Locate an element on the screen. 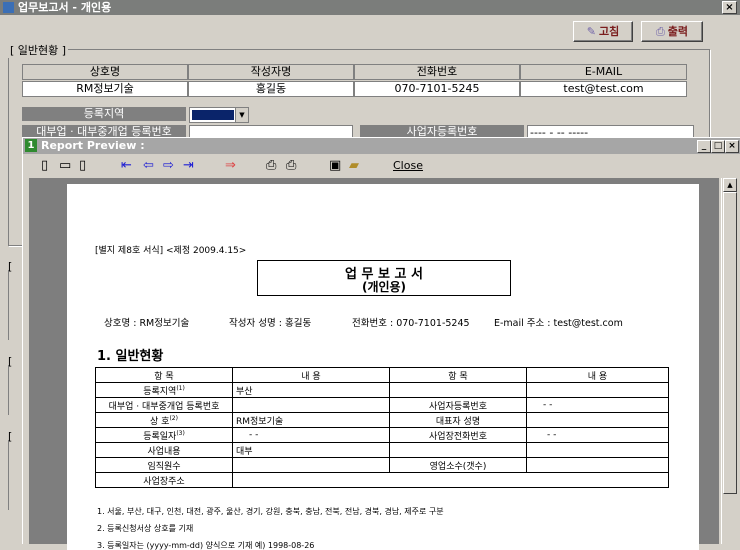  scroll-thumb is located at coordinates (730, 343).